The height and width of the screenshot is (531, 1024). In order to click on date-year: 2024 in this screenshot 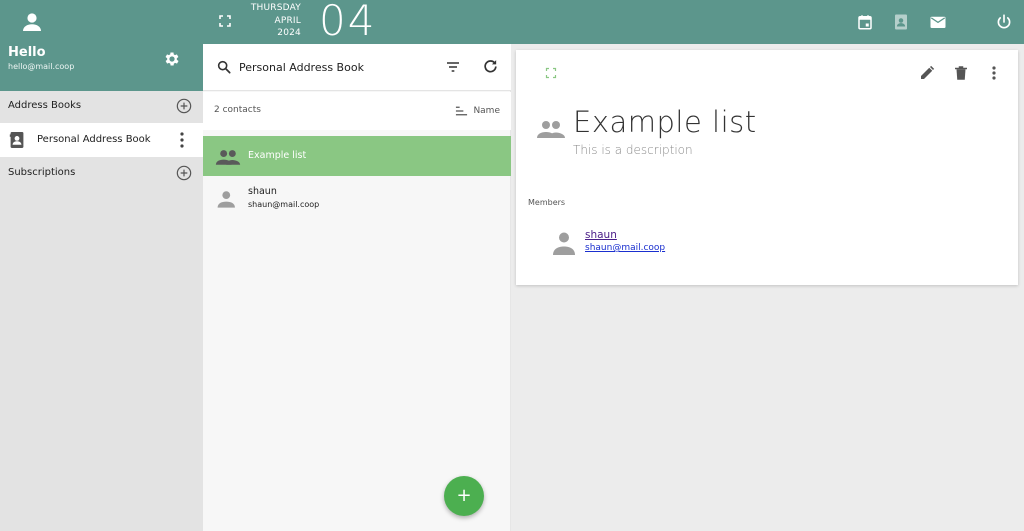, I will do `click(289, 33)`.